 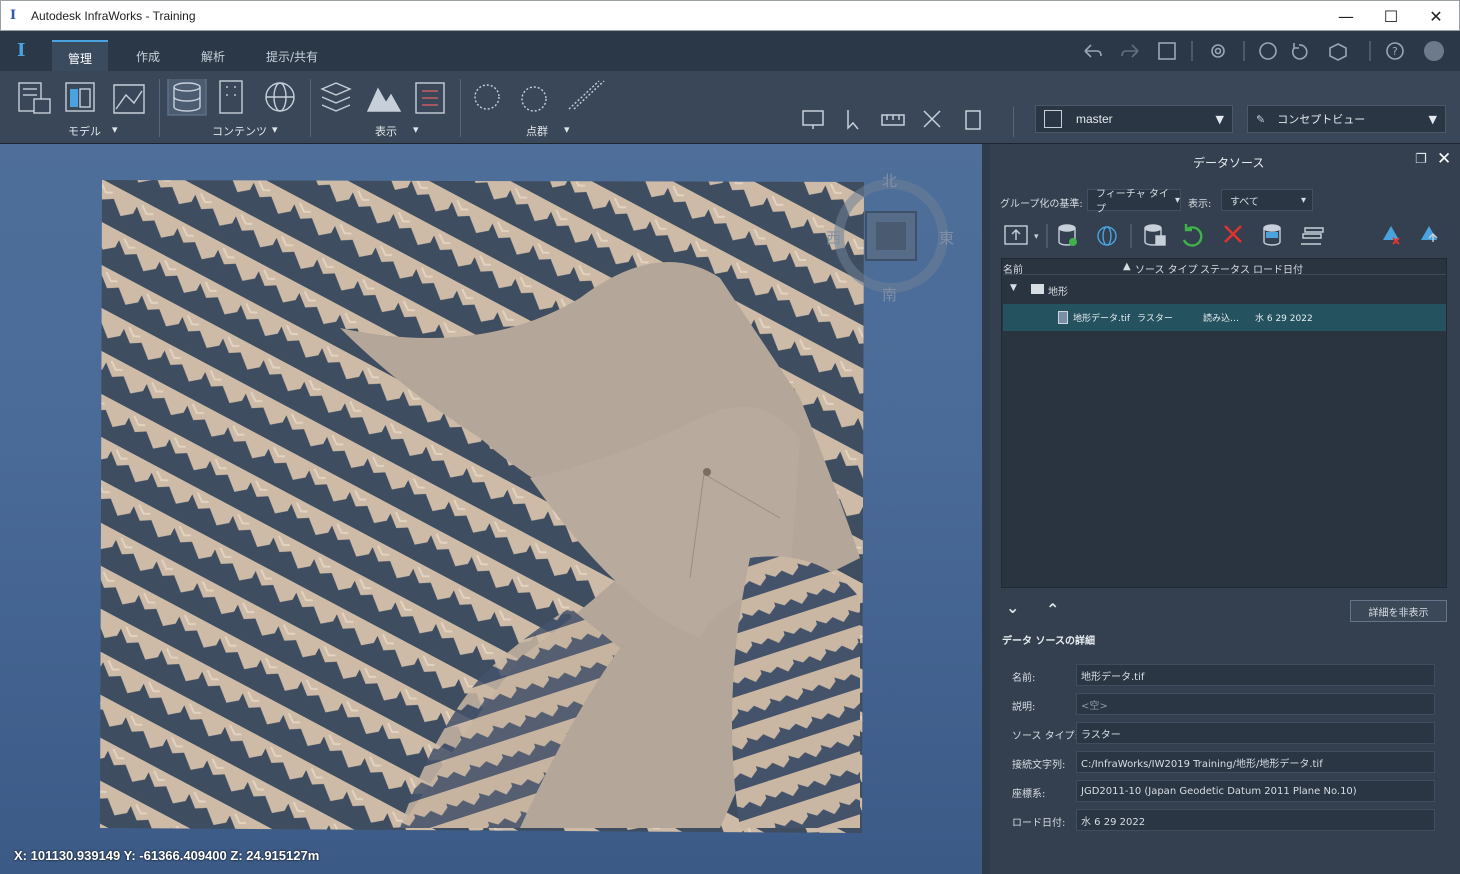 I want to click on upload-shape-icon, so click(x=1429, y=234).